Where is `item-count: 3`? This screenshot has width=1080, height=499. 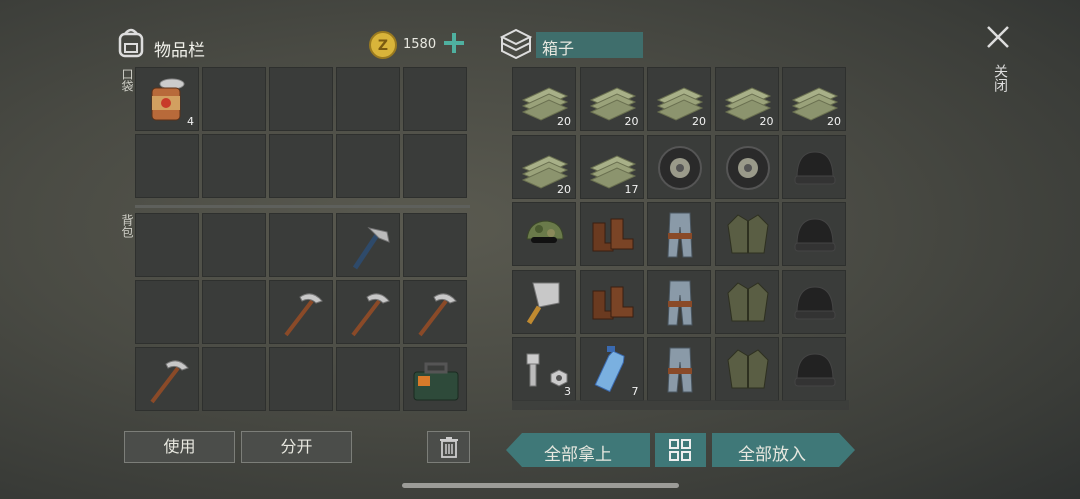
item-count: 3 is located at coordinates (567, 391).